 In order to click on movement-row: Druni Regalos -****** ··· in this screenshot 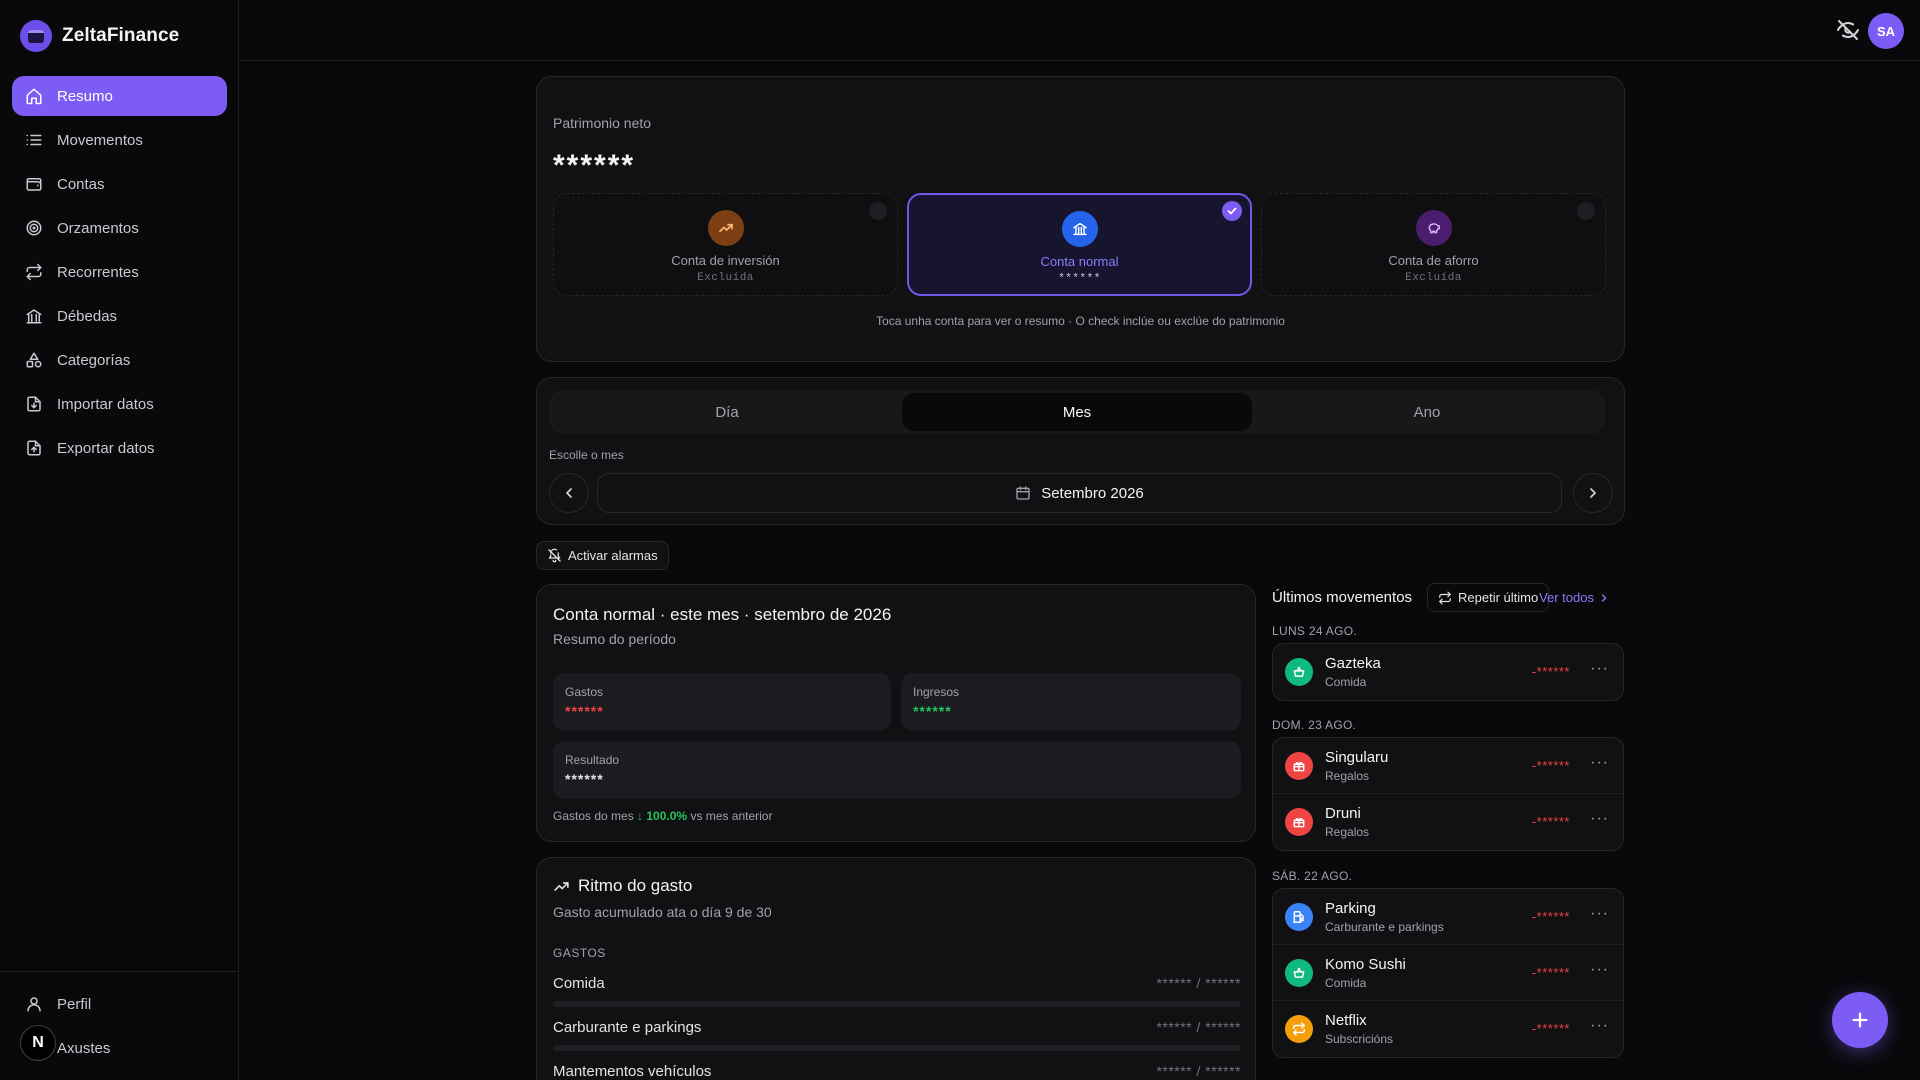, I will do `click(1448, 822)`.